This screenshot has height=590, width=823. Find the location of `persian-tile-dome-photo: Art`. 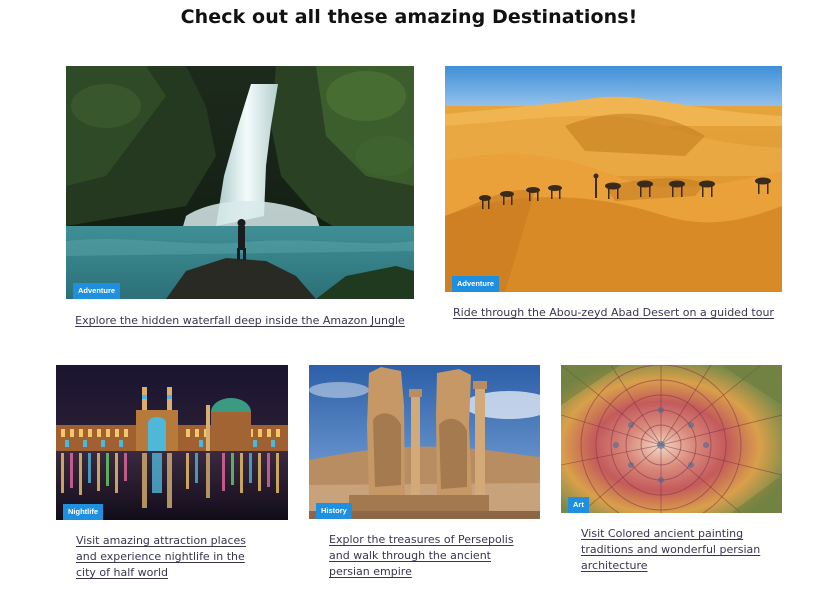

persian-tile-dome-photo: Art is located at coordinates (671, 439).